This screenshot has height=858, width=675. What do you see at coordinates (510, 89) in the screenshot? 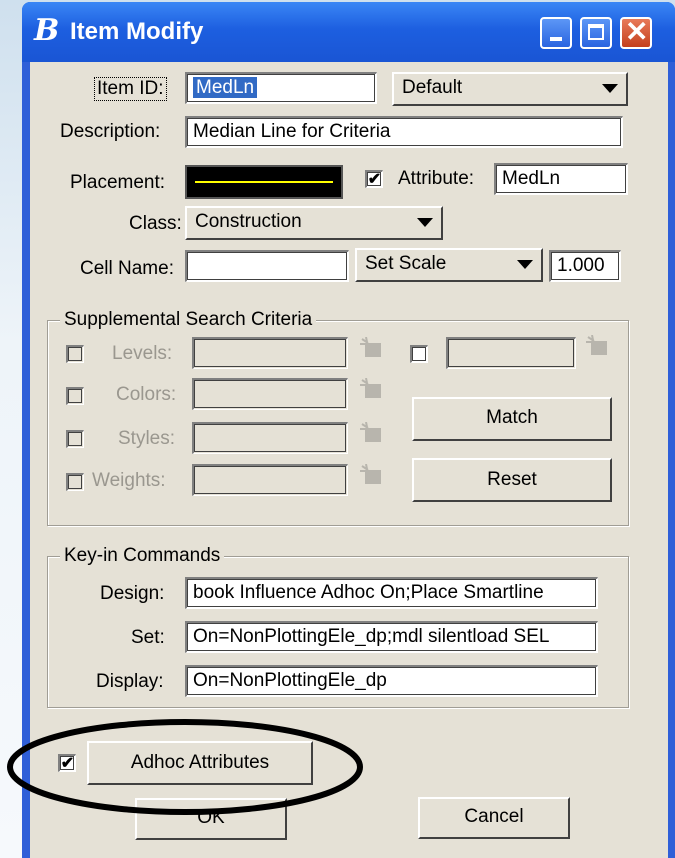
I see `item-id-combo: Default` at bounding box center [510, 89].